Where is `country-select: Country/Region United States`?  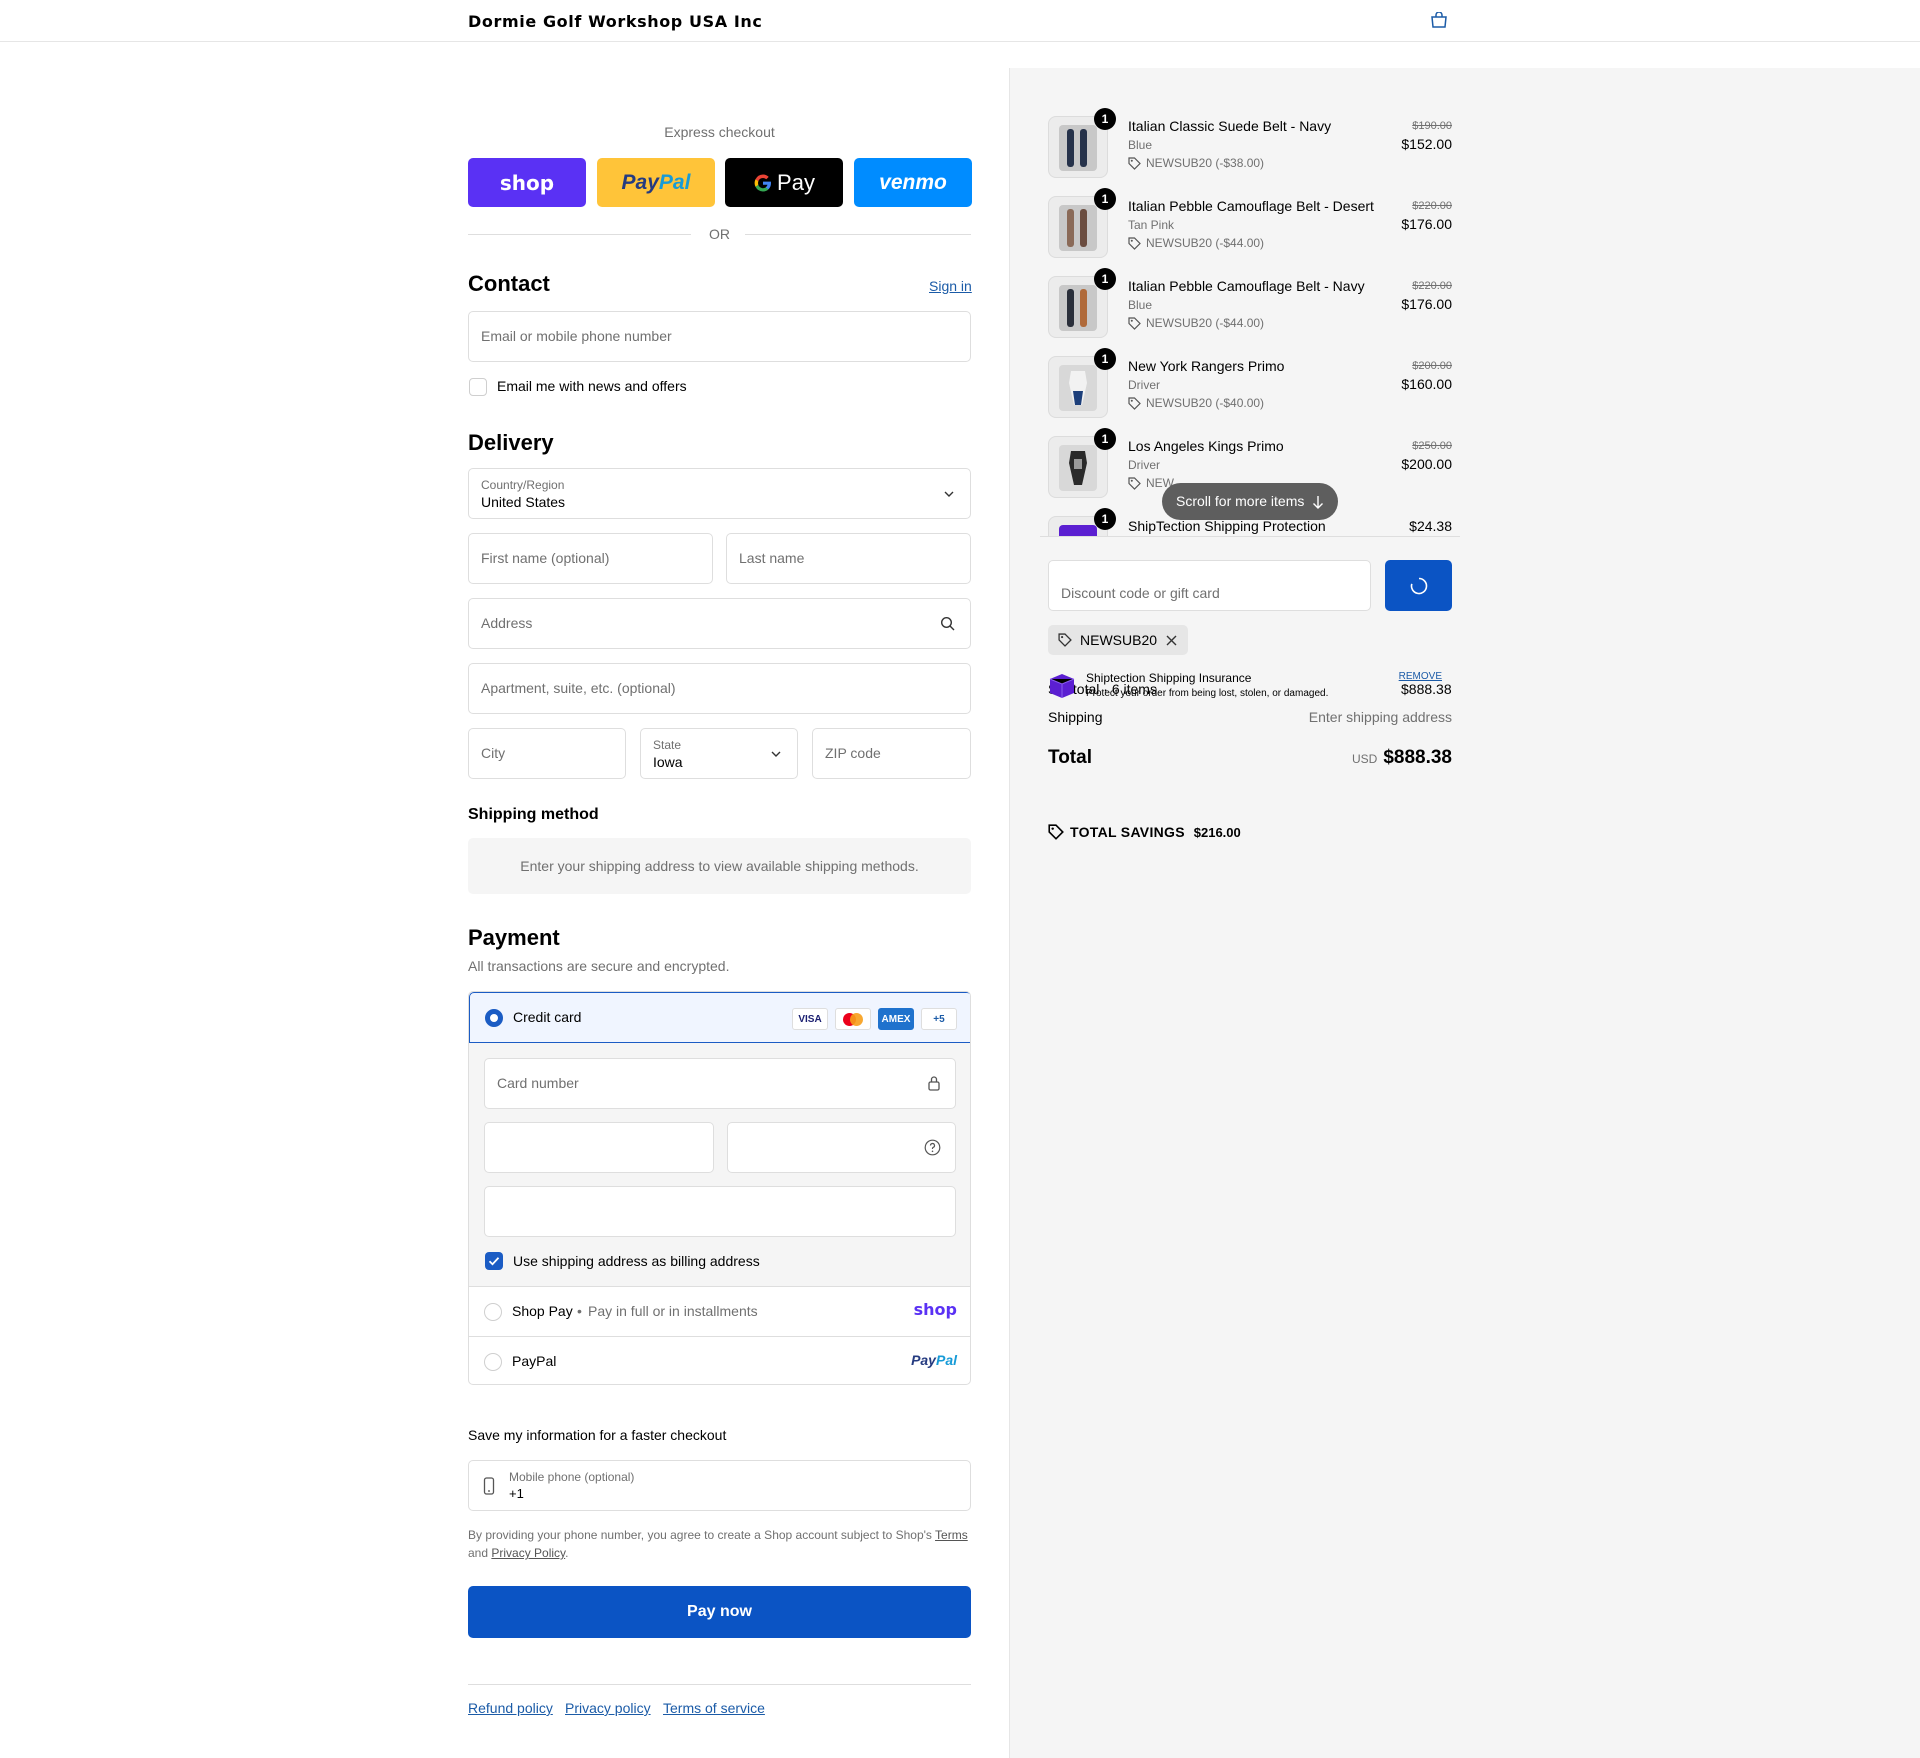 country-select: Country/Region United States is located at coordinates (719, 493).